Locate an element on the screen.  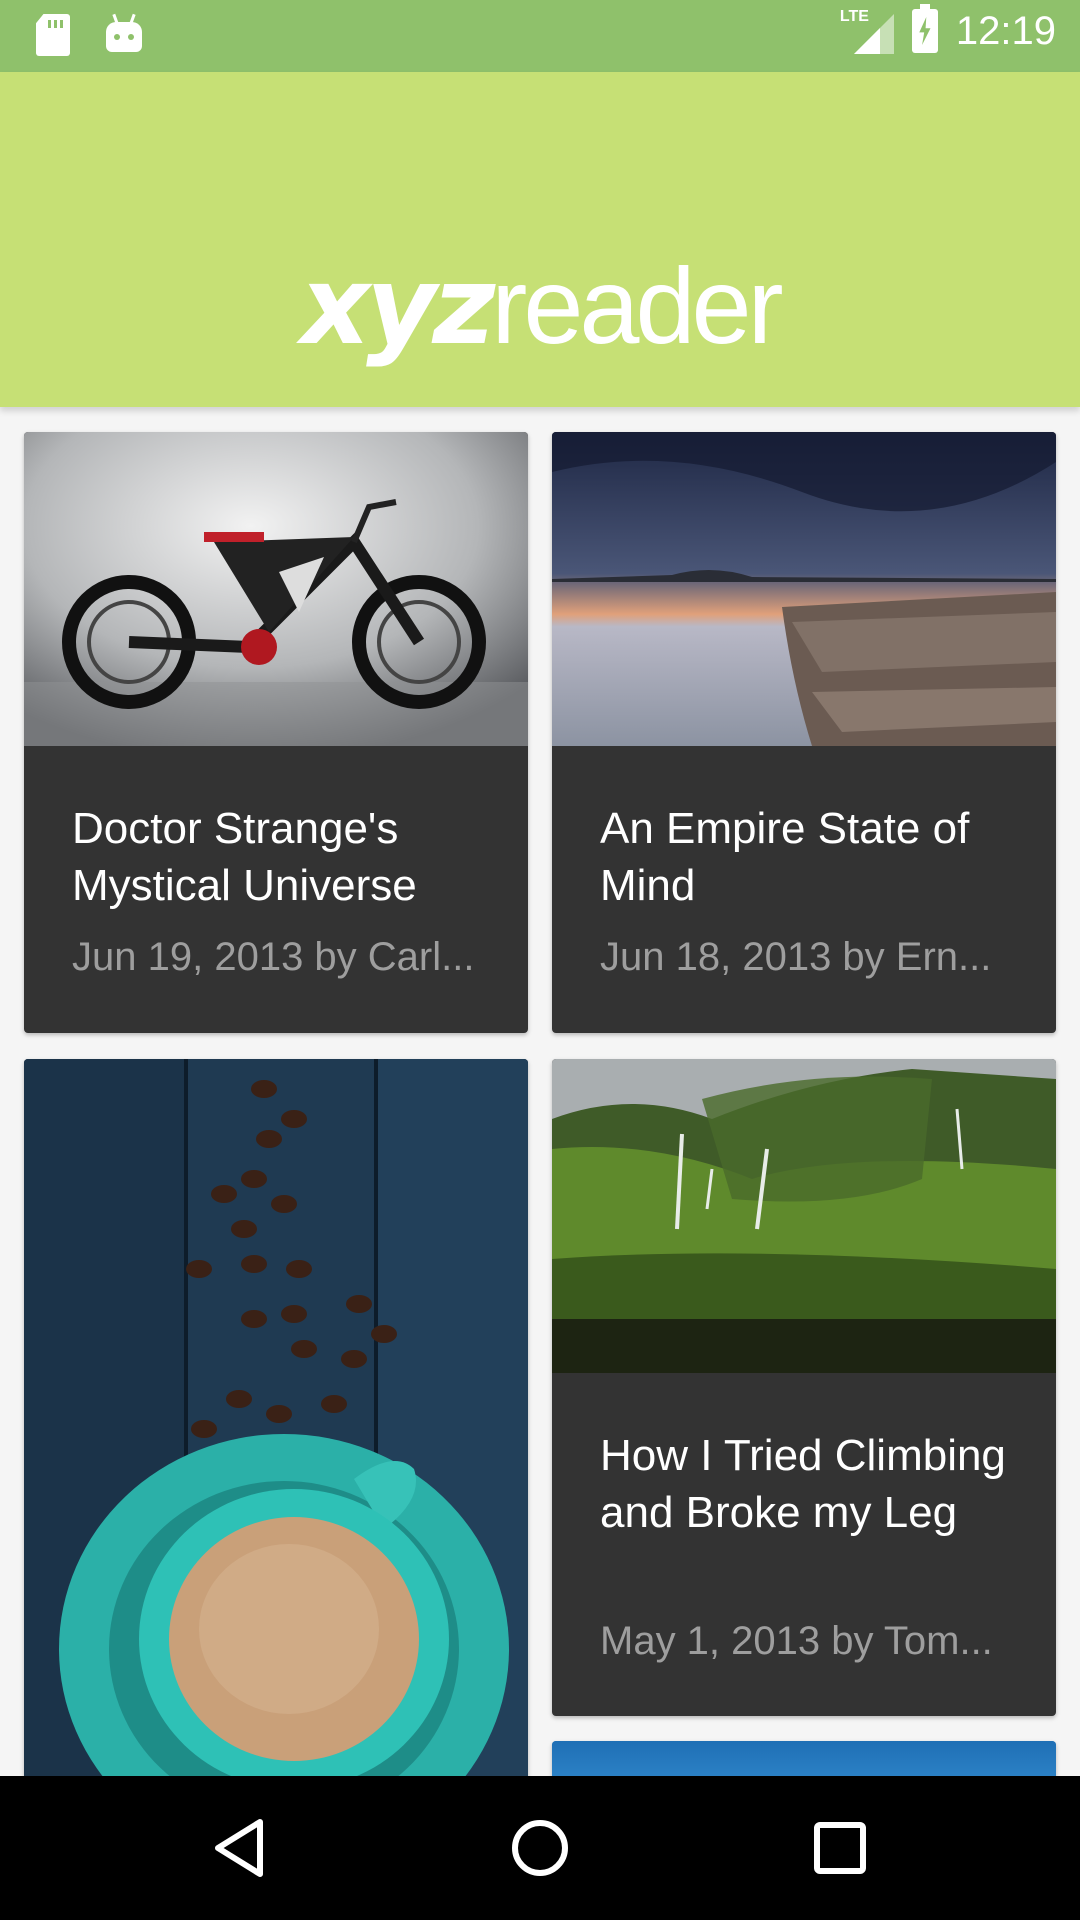
sd-card-icon is located at coordinates (53, 35).